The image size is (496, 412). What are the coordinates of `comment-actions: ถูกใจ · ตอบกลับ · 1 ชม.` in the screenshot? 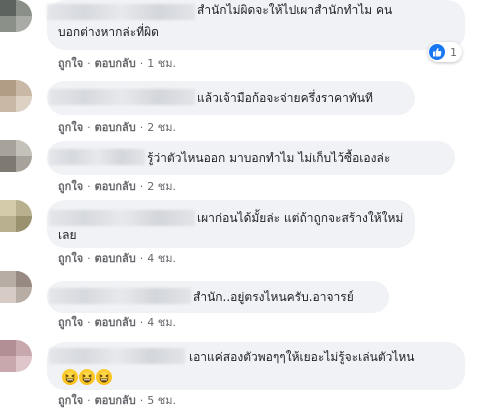 It's located at (117, 64).